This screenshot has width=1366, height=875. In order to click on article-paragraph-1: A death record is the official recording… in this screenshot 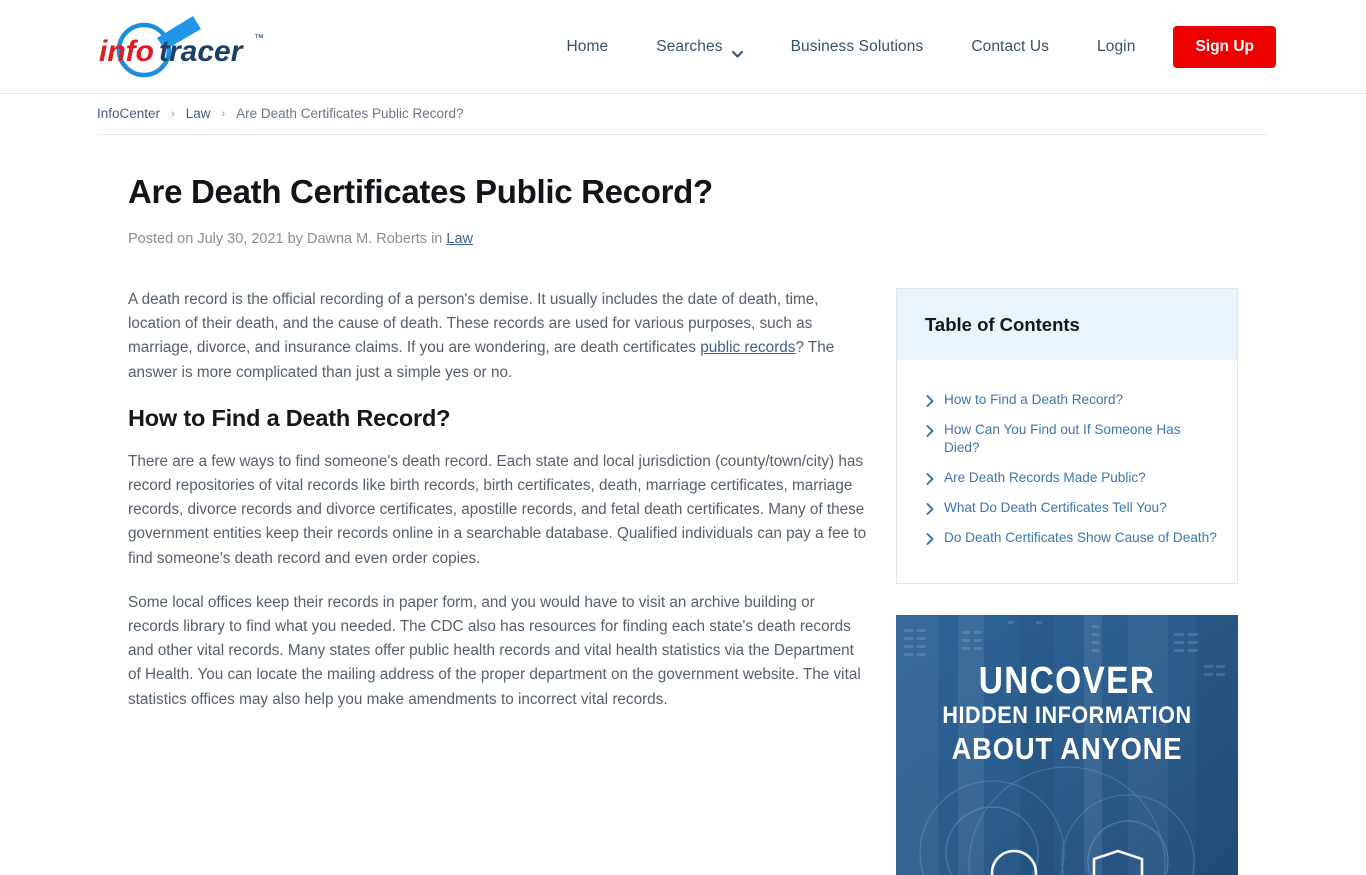, I will do `click(498, 336)`.